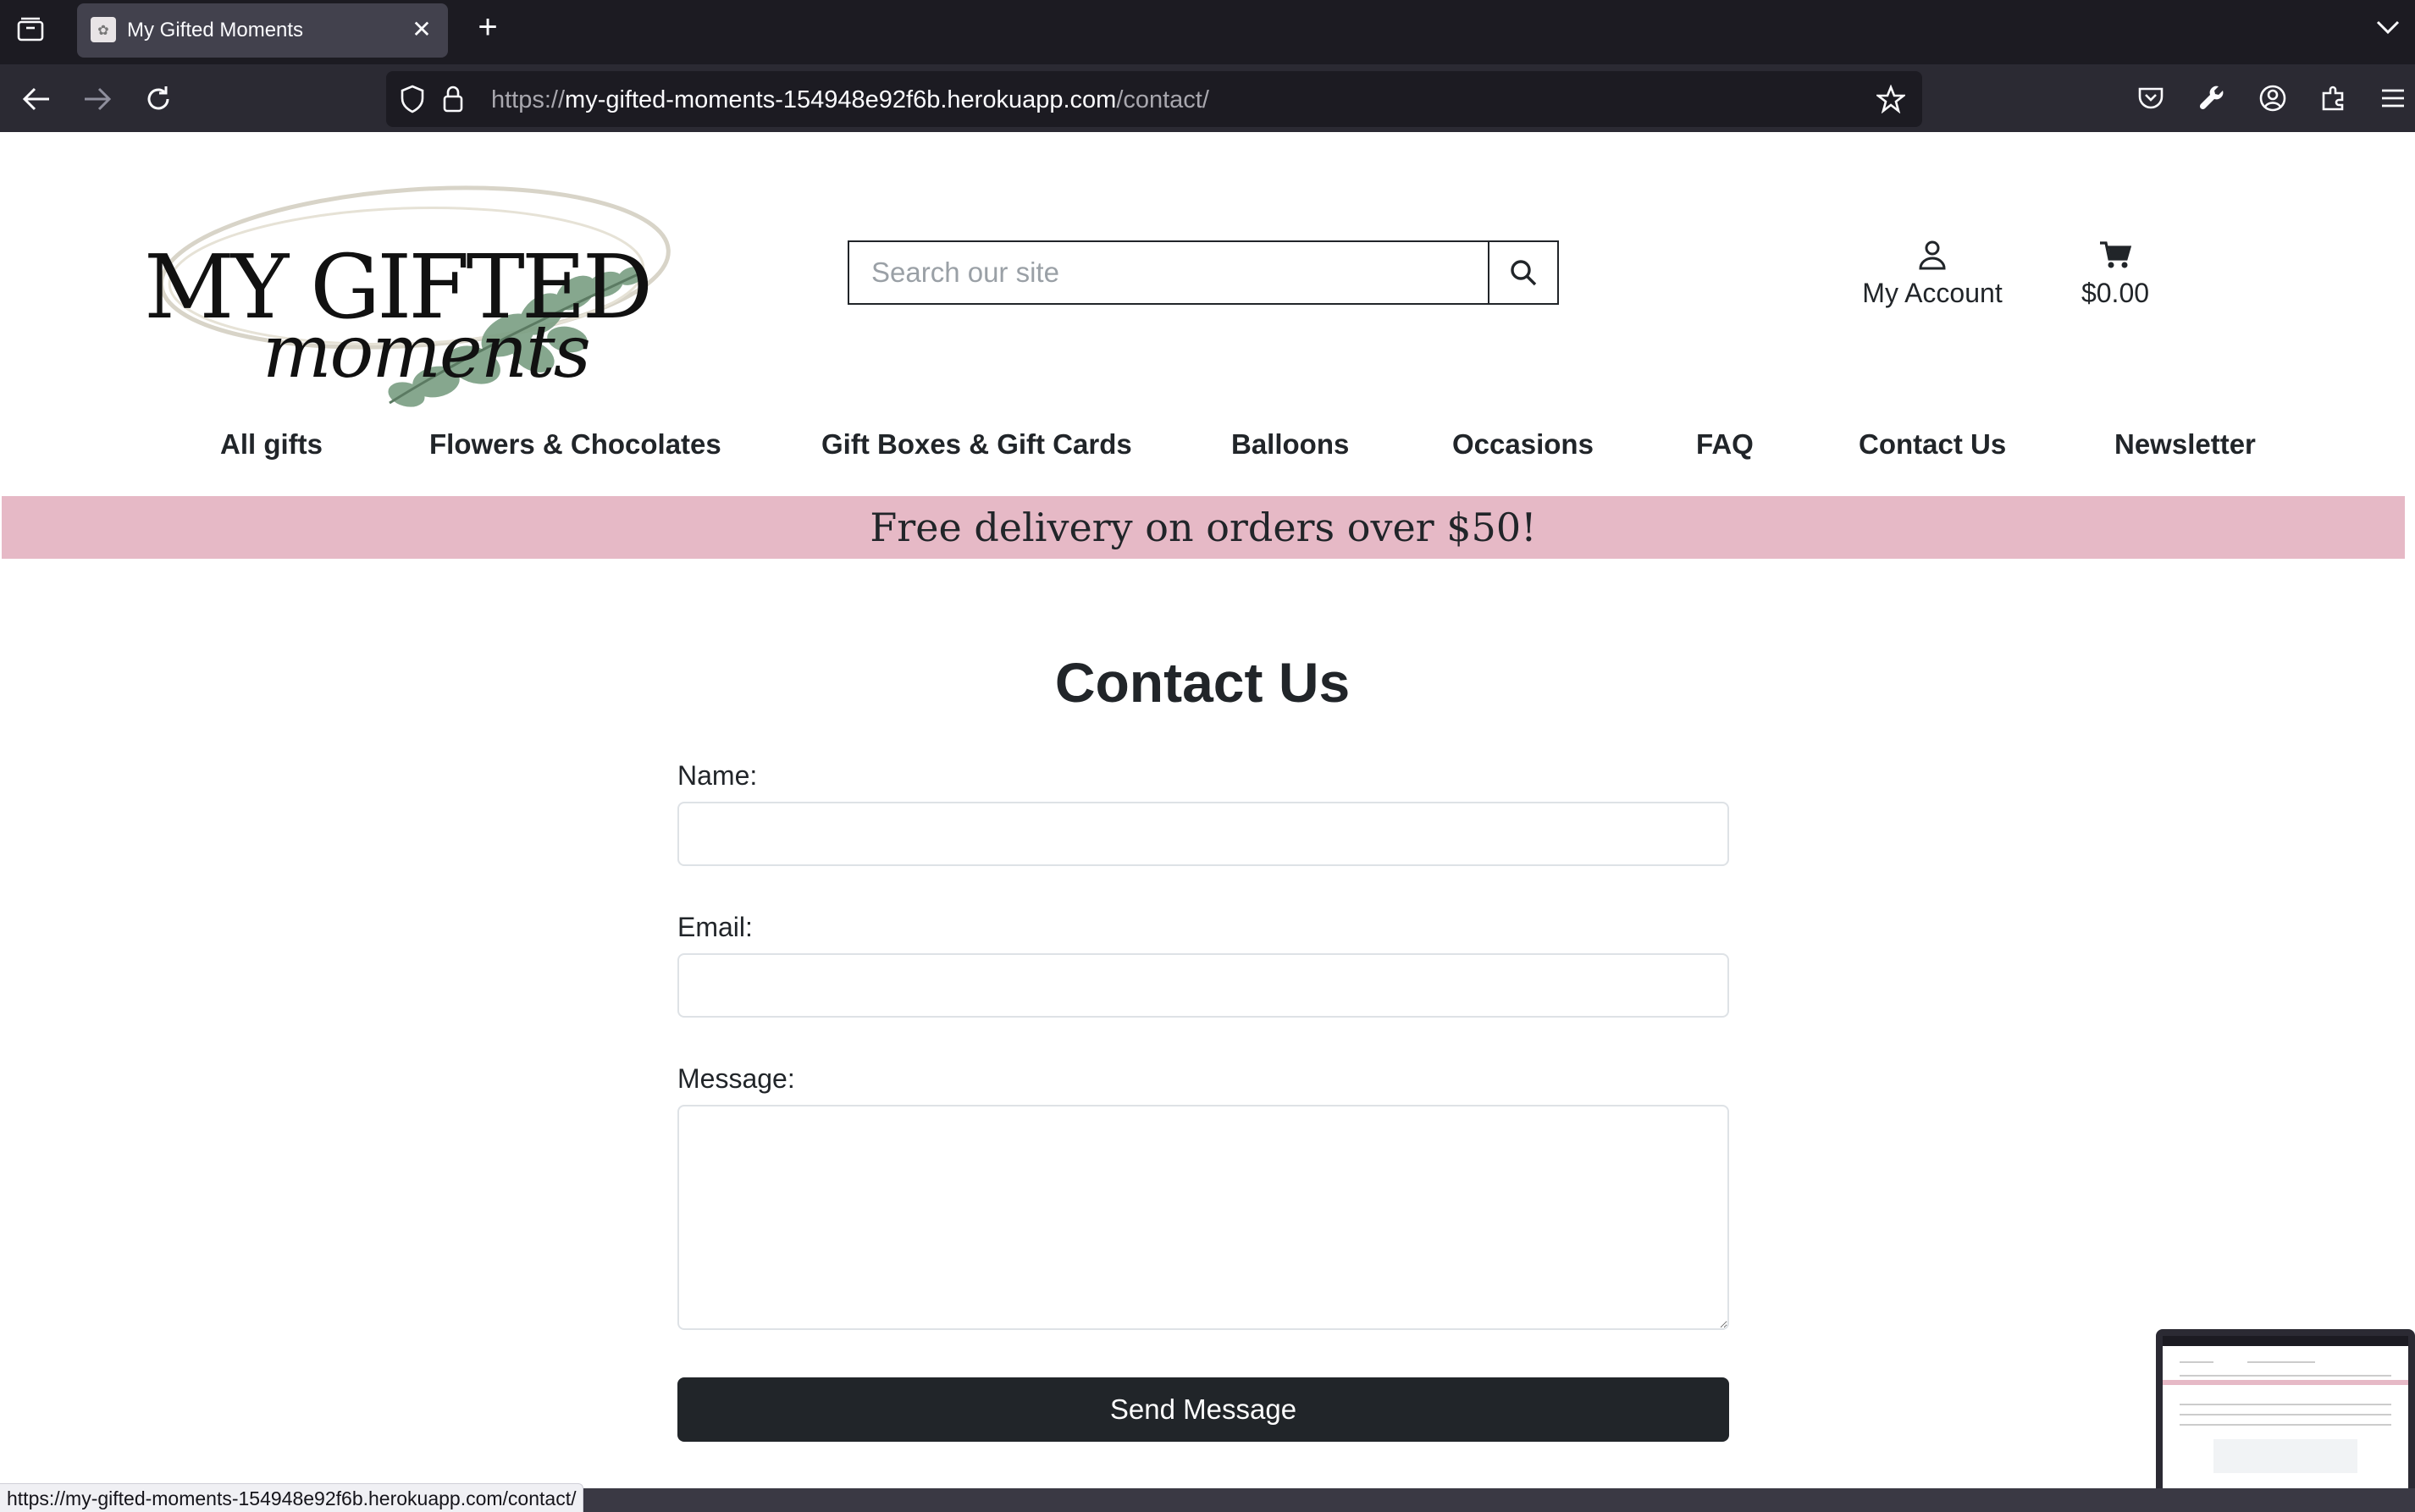  Describe the element at coordinates (216, 30) in the screenshot. I see `tab-title: My Gifted Moments` at that location.